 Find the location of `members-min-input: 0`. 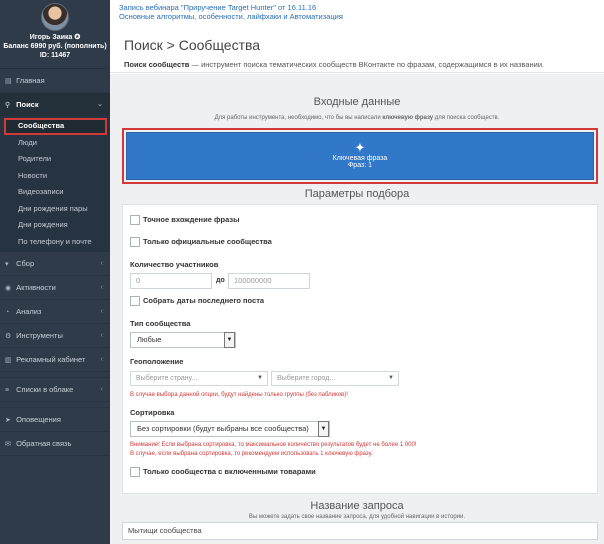

members-min-input: 0 is located at coordinates (171, 281).